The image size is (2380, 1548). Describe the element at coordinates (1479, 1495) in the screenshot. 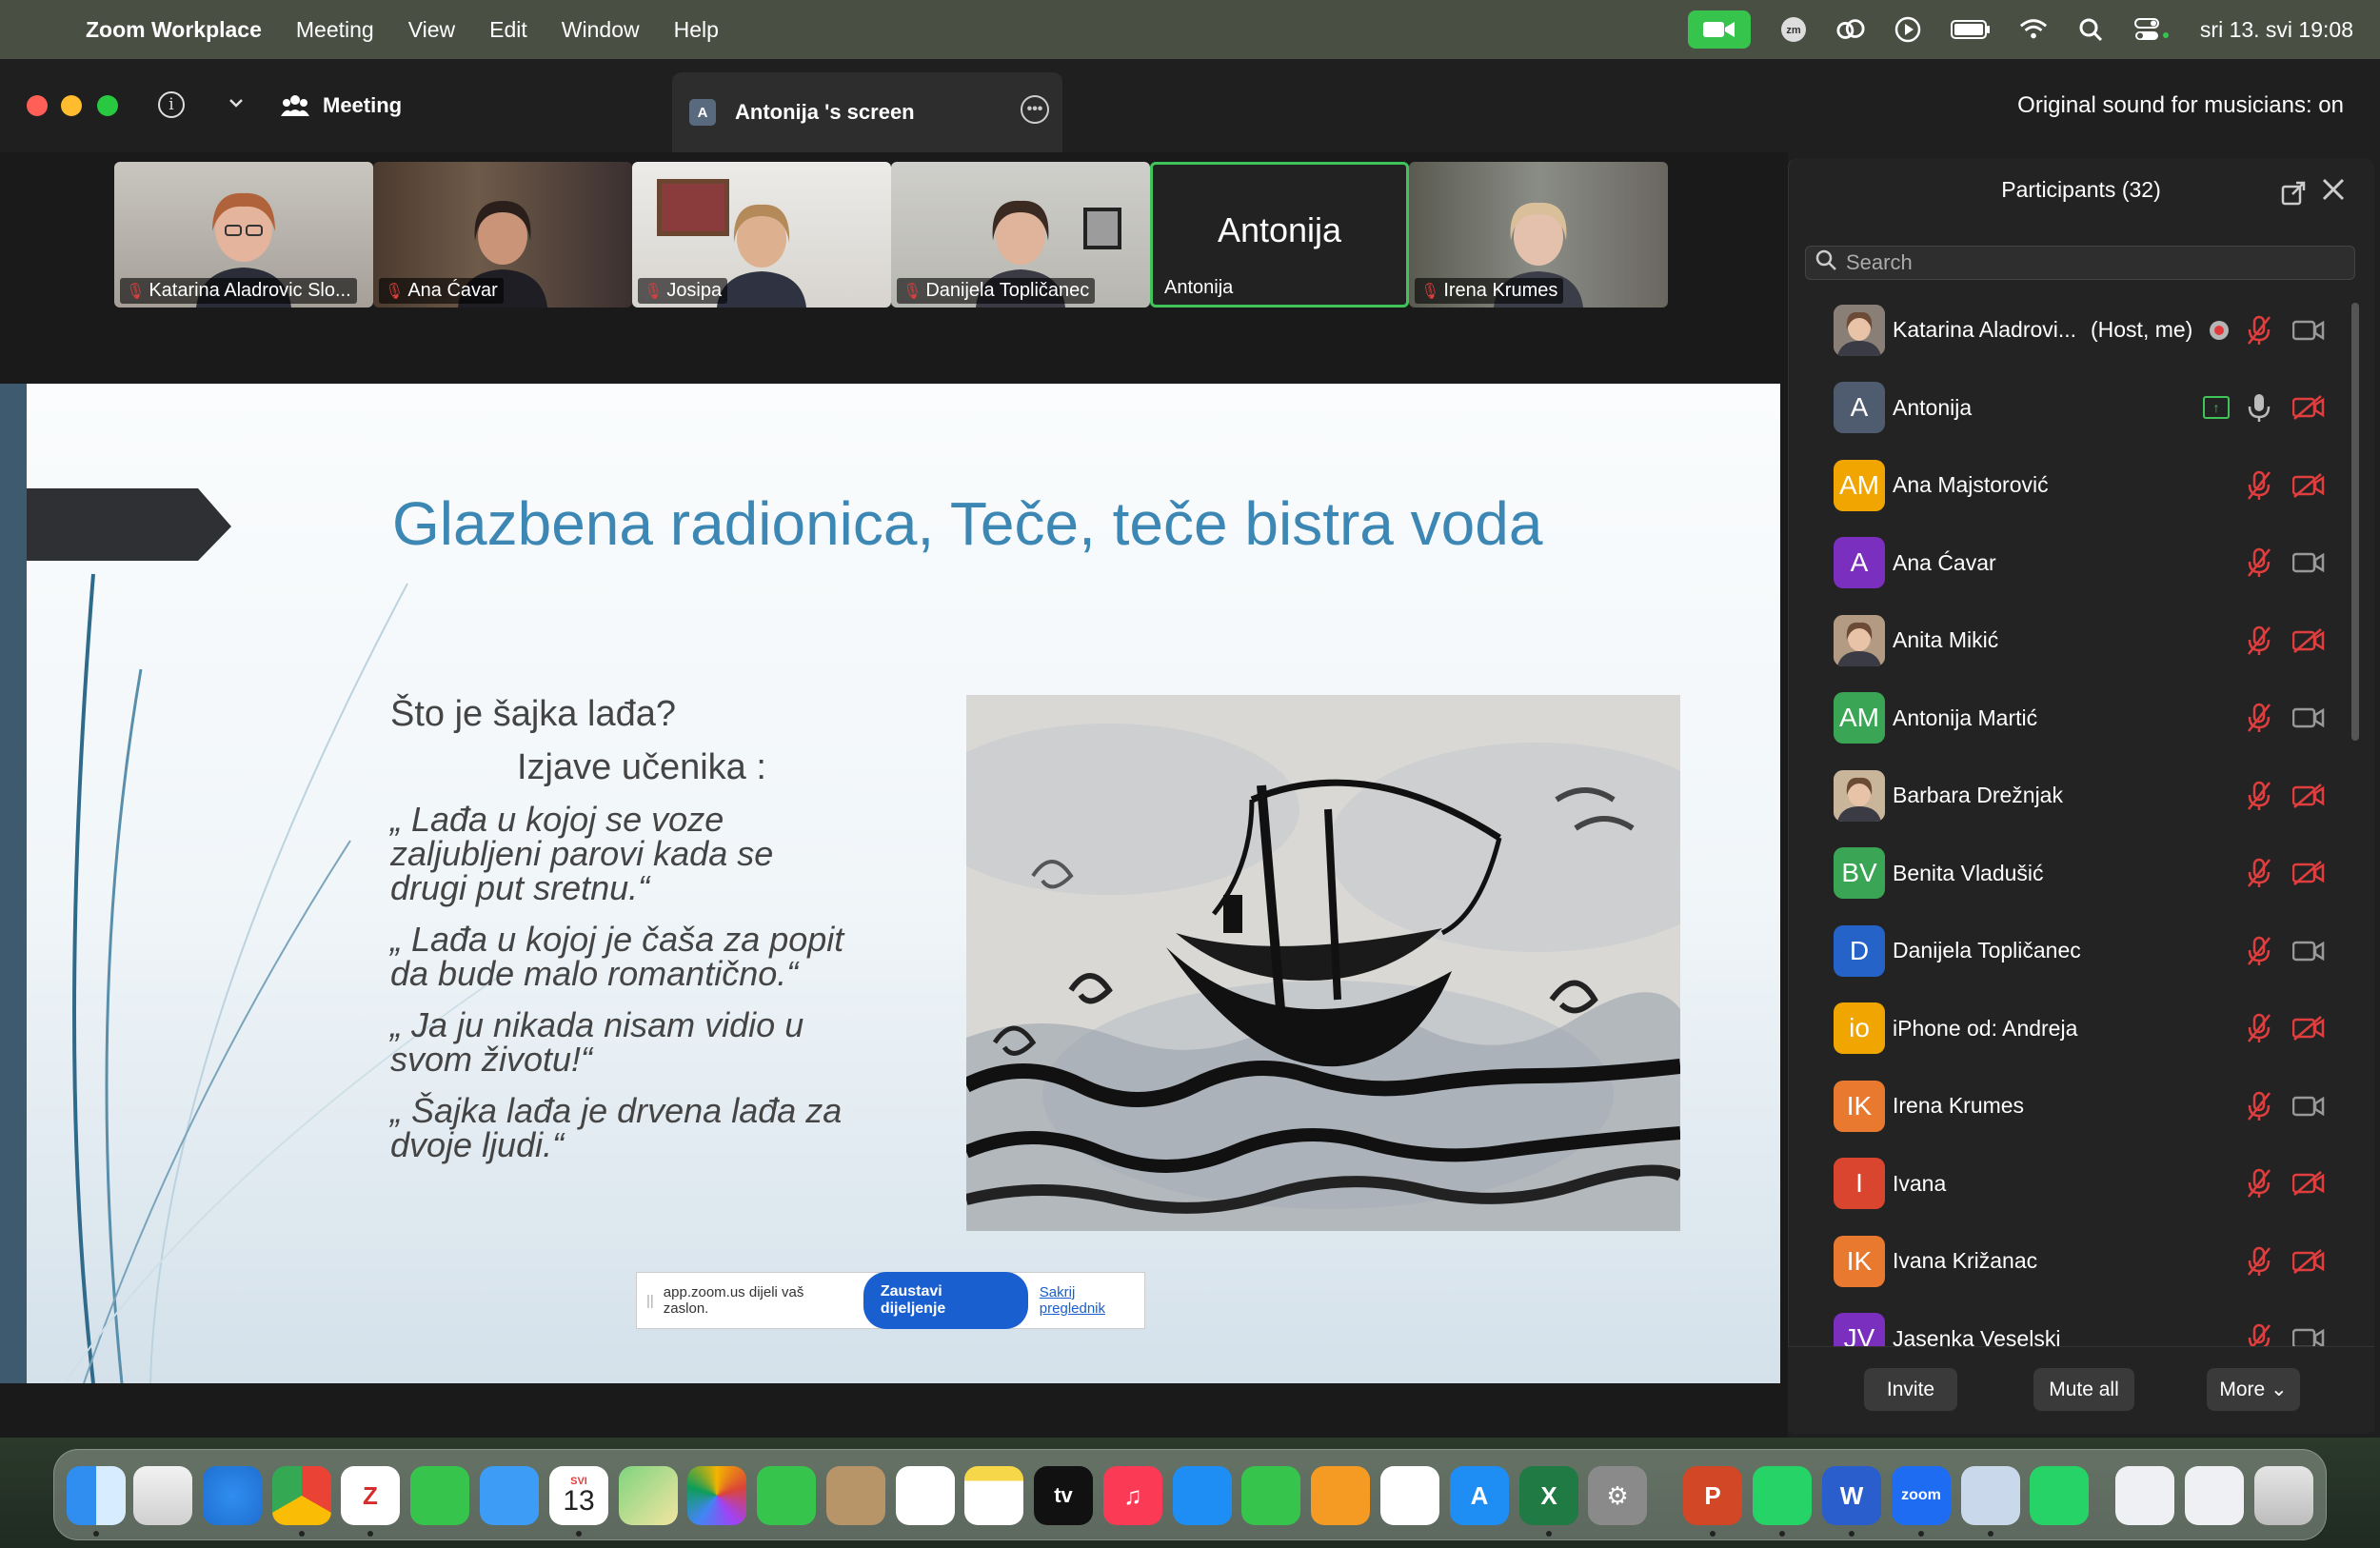

I see `app-store-icon: A` at that location.